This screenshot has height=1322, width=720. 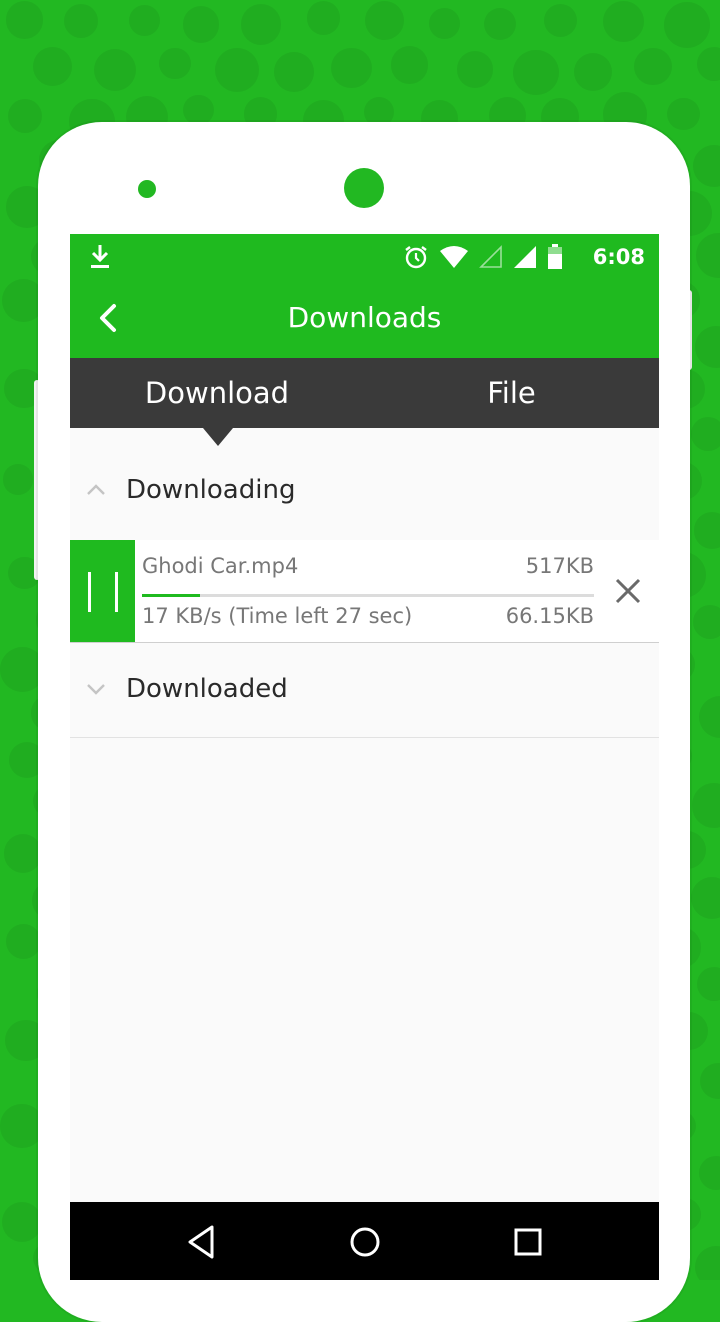 I want to click on file-total-size: 517KB, so click(x=559, y=566).